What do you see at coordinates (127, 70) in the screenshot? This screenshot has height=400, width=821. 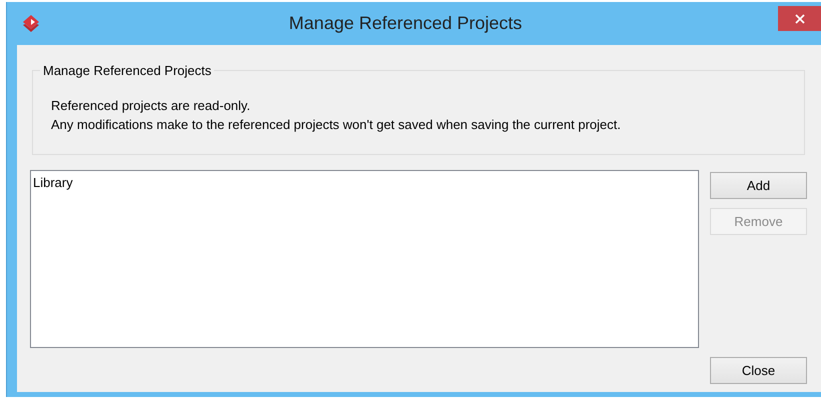 I see `group-title: Manage Referenced Projects` at bounding box center [127, 70].